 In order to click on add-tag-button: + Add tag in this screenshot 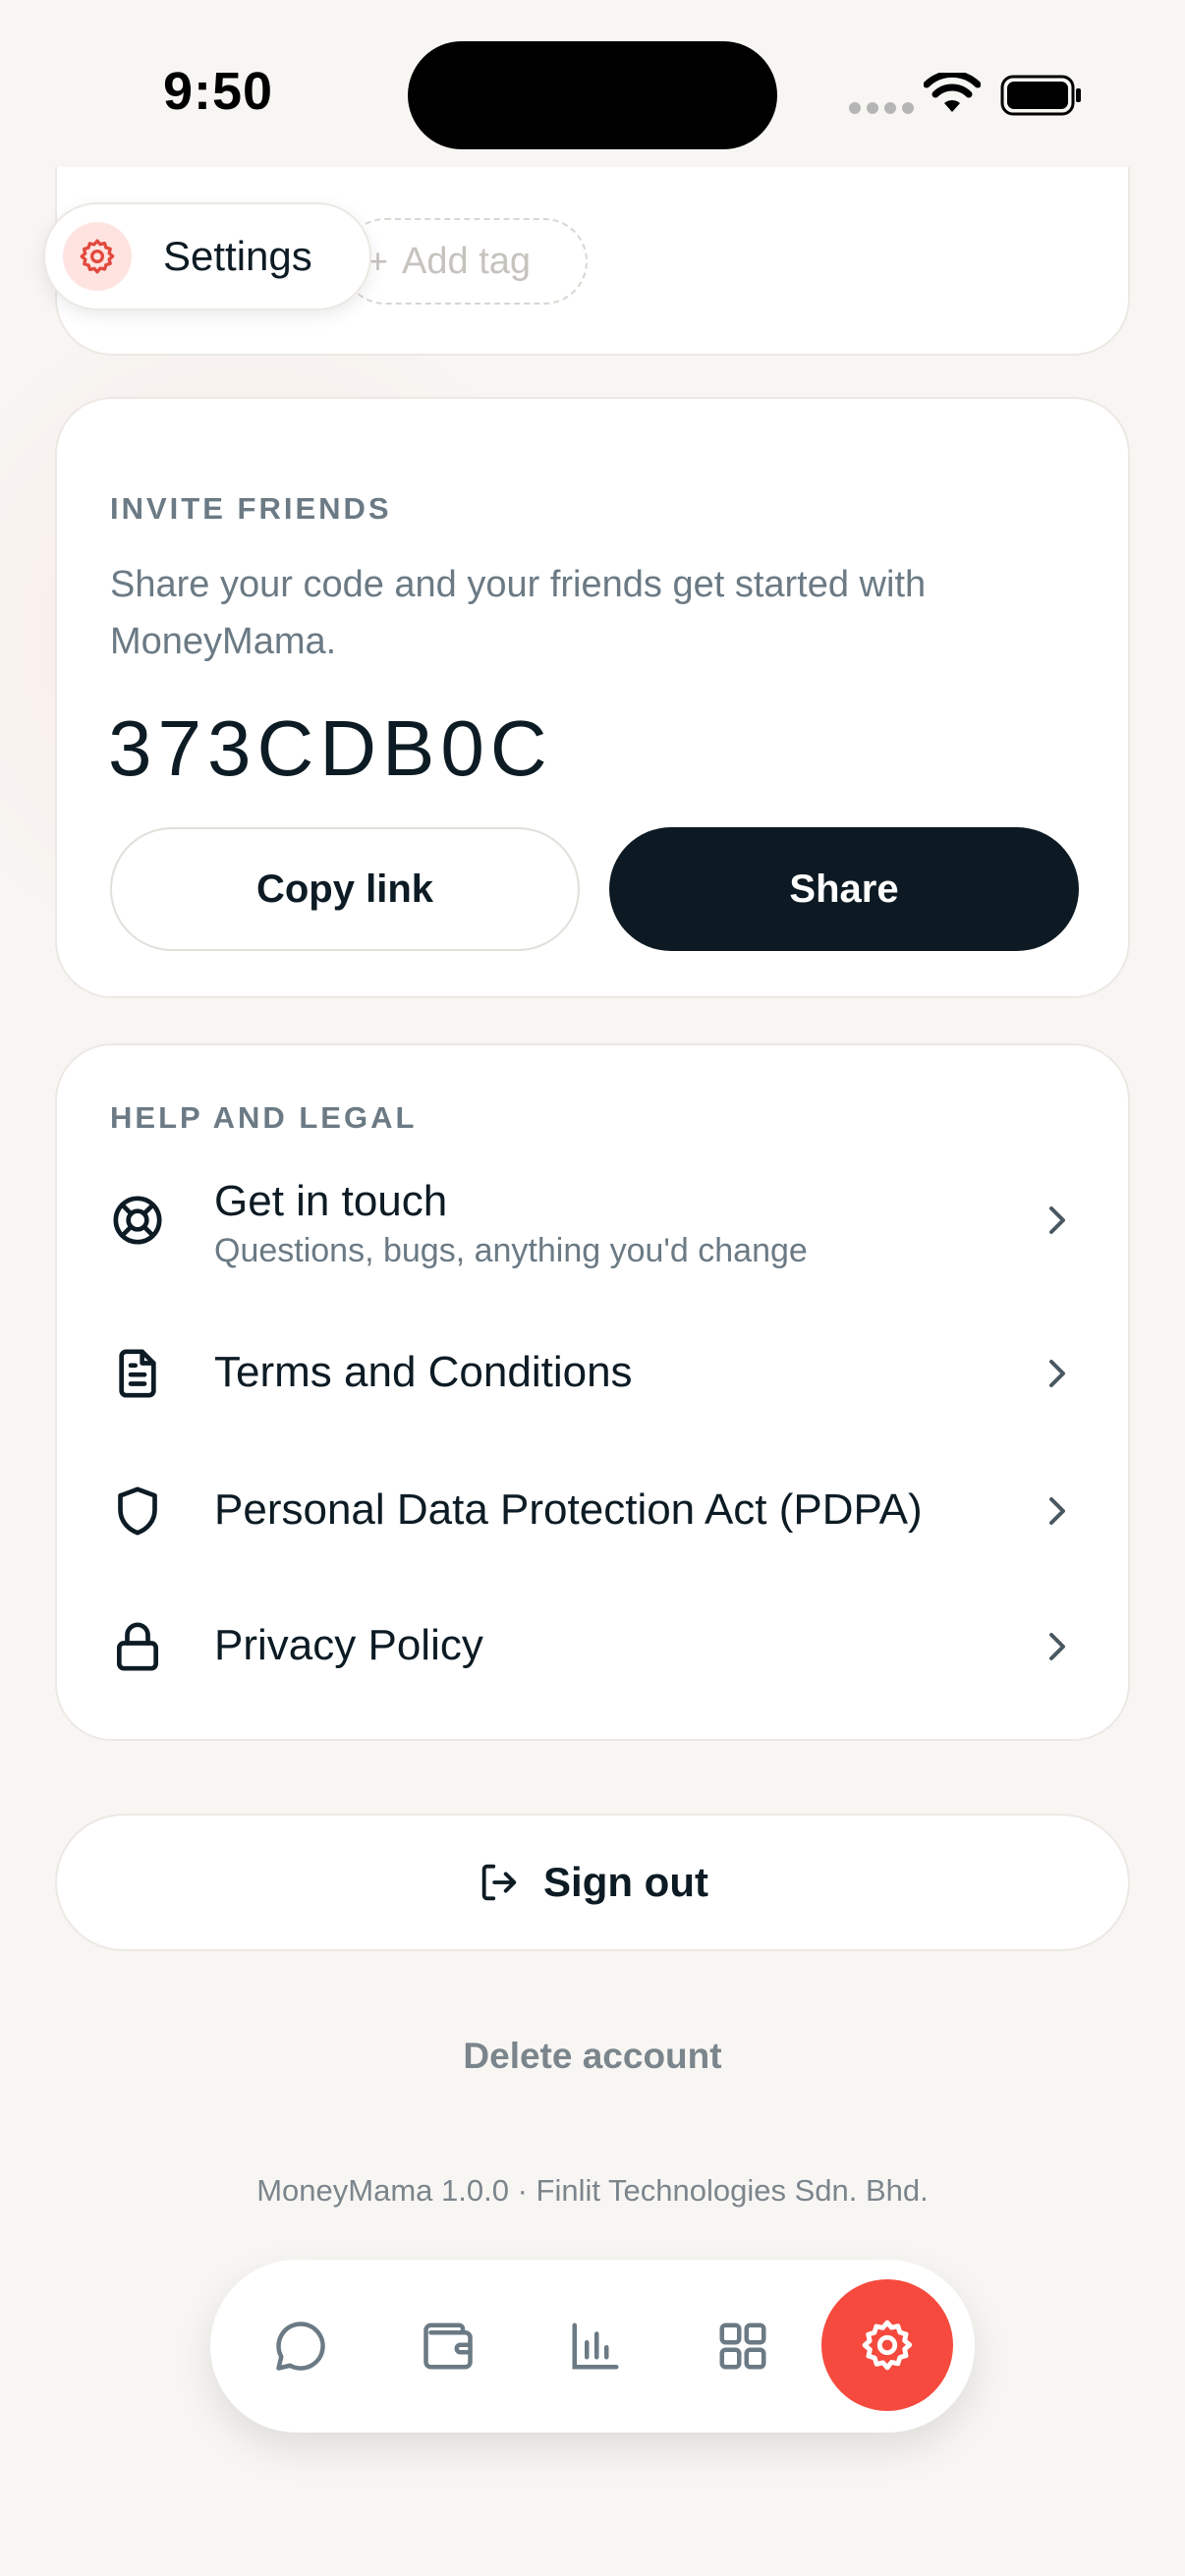, I will do `click(465, 261)`.